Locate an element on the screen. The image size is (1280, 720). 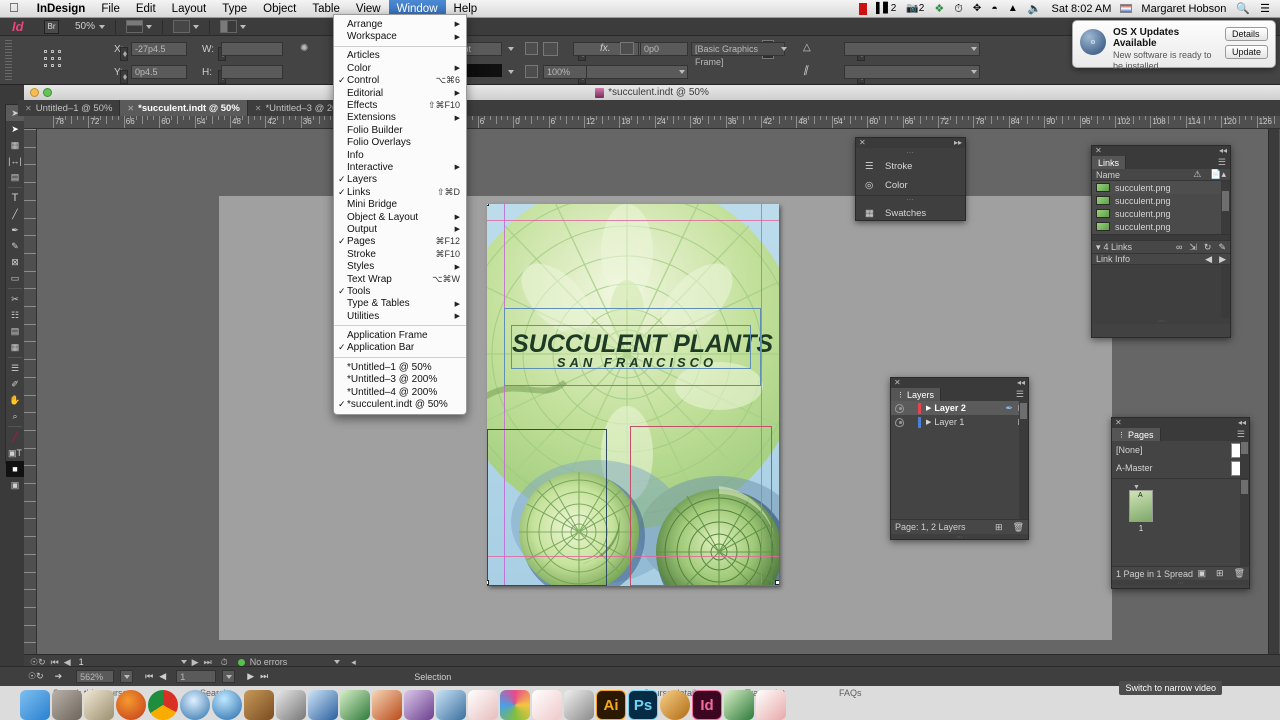
menu-item-type-tables: Type & Tables ▶ is located at coordinates (400, 304).